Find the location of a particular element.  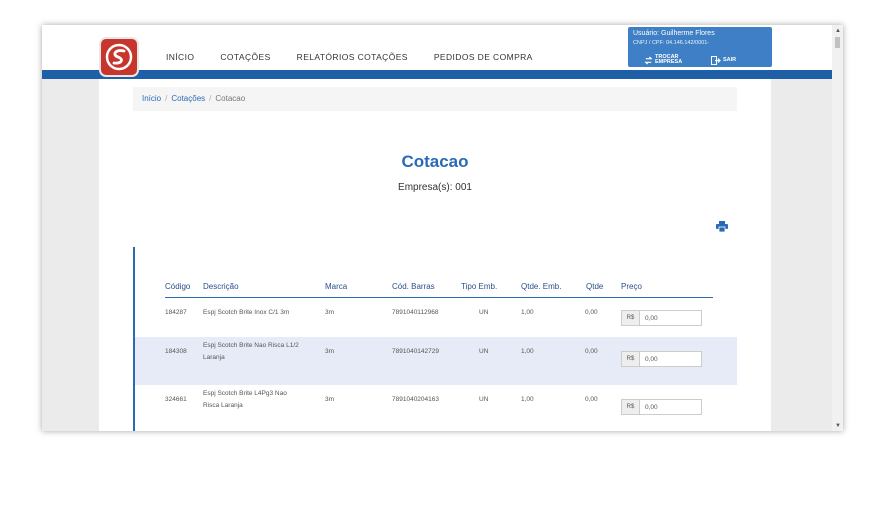

col-header-cod-barras: Cód. Barras is located at coordinates (413, 286).